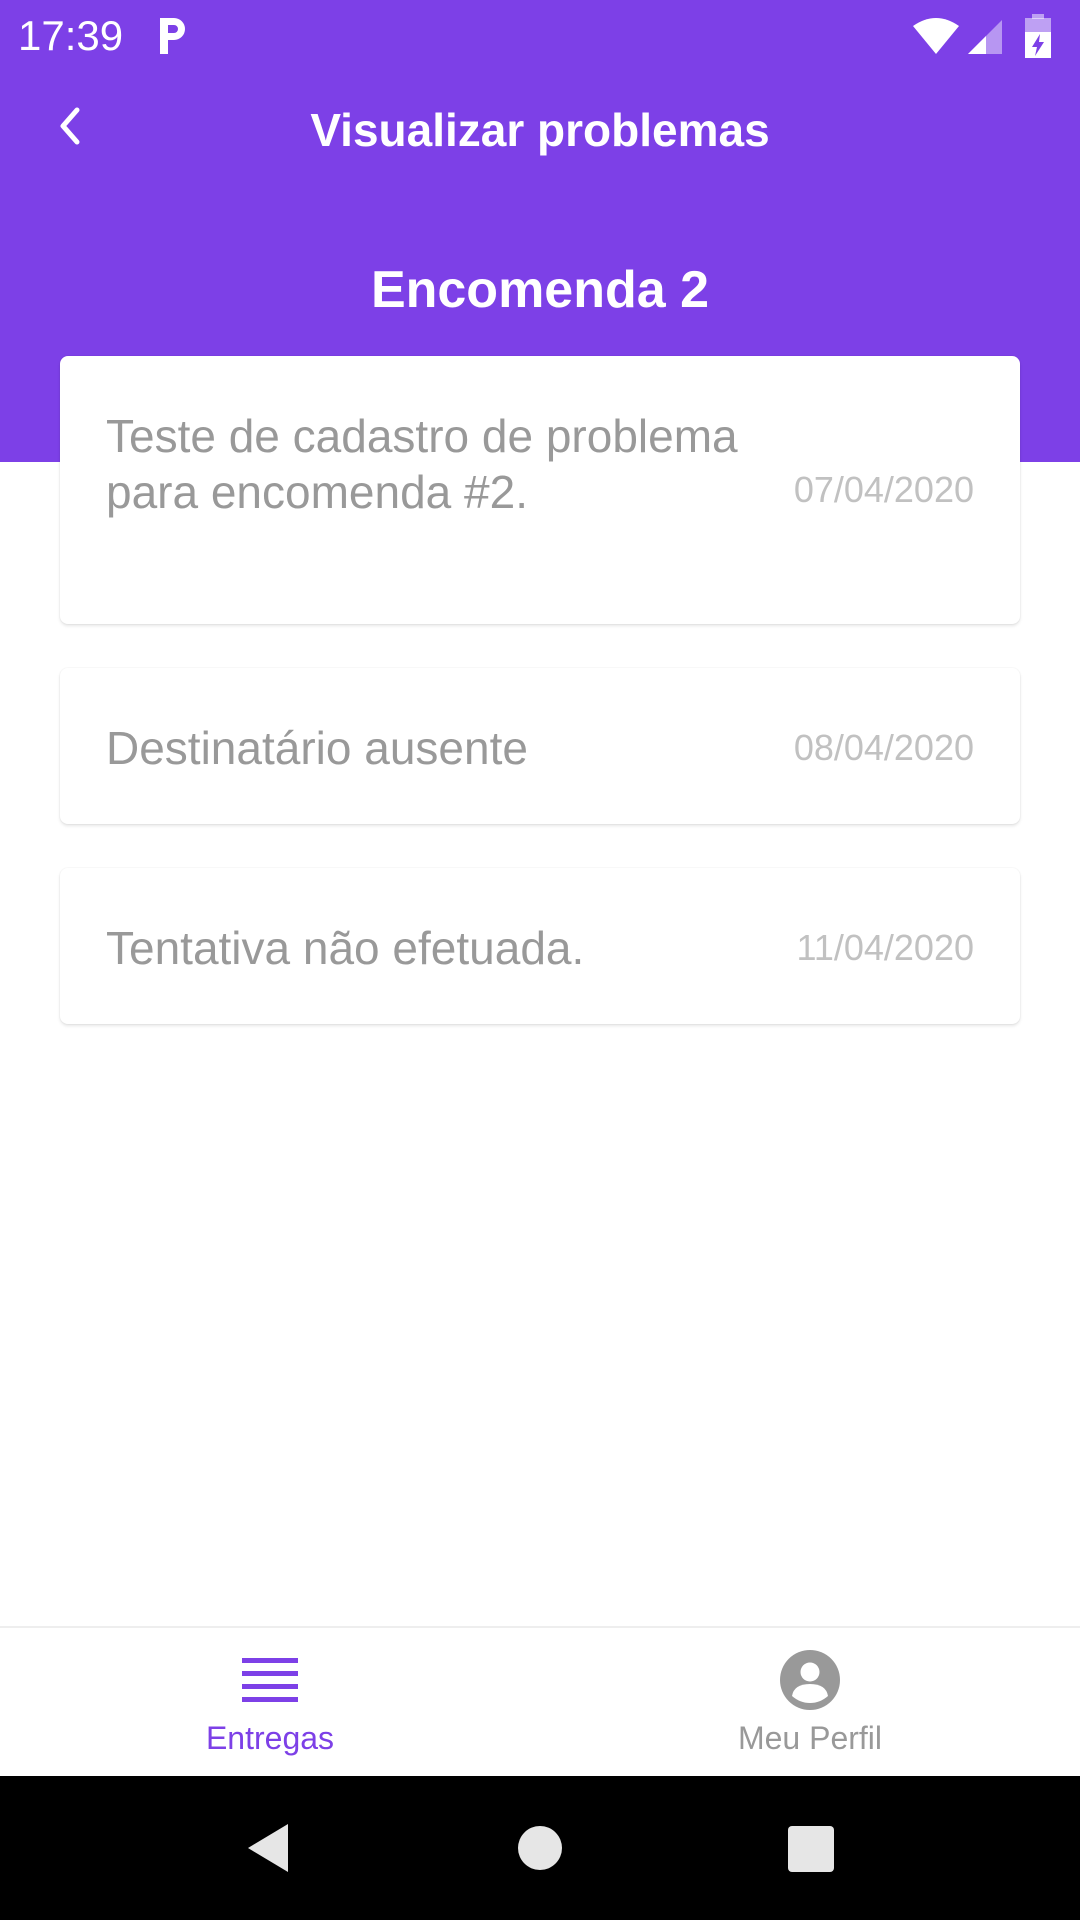  I want to click on tab-entregas: Entregas, so click(270, 1702).